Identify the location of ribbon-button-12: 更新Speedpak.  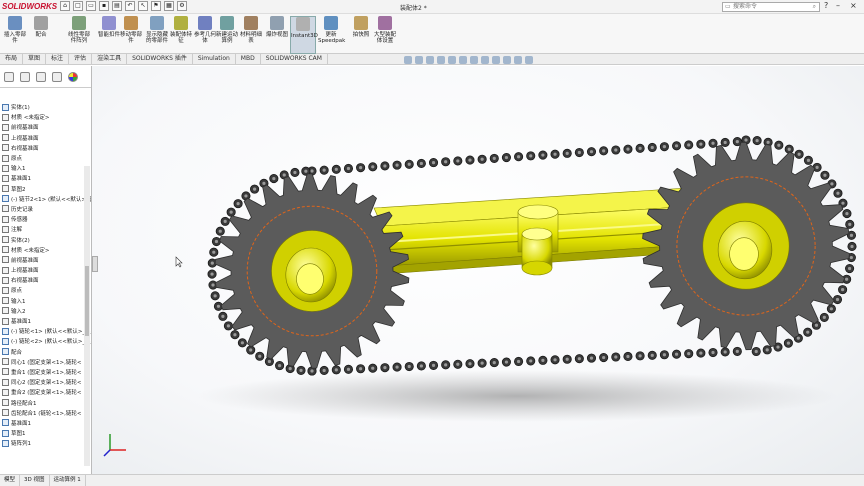
(331, 35).